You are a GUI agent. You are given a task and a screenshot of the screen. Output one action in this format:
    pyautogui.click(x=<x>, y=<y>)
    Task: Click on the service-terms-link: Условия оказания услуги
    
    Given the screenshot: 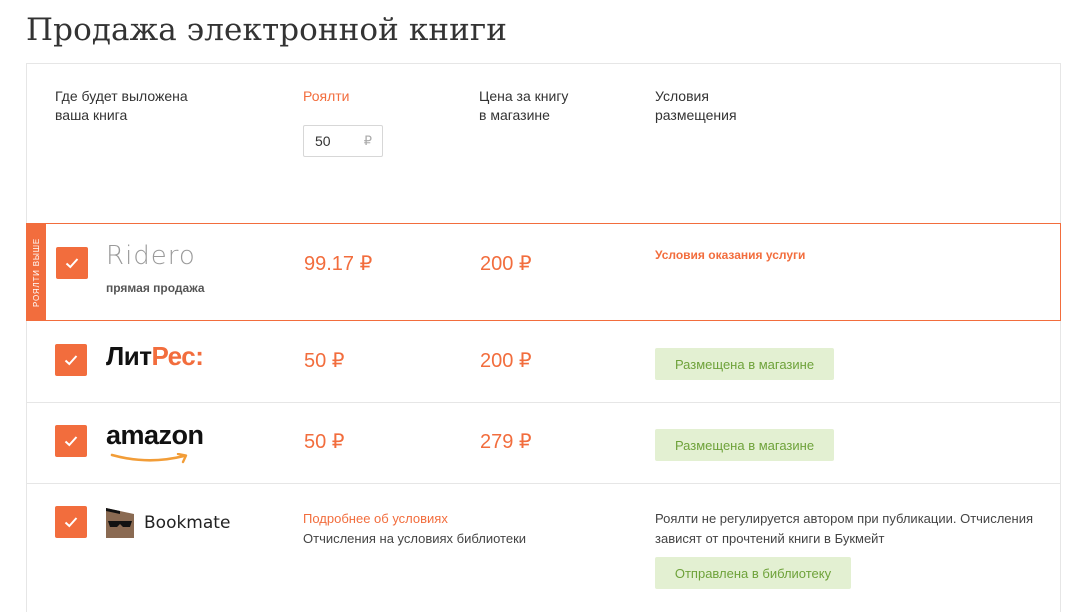 What is the action you would take?
    pyautogui.click(x=730, y=255)
    